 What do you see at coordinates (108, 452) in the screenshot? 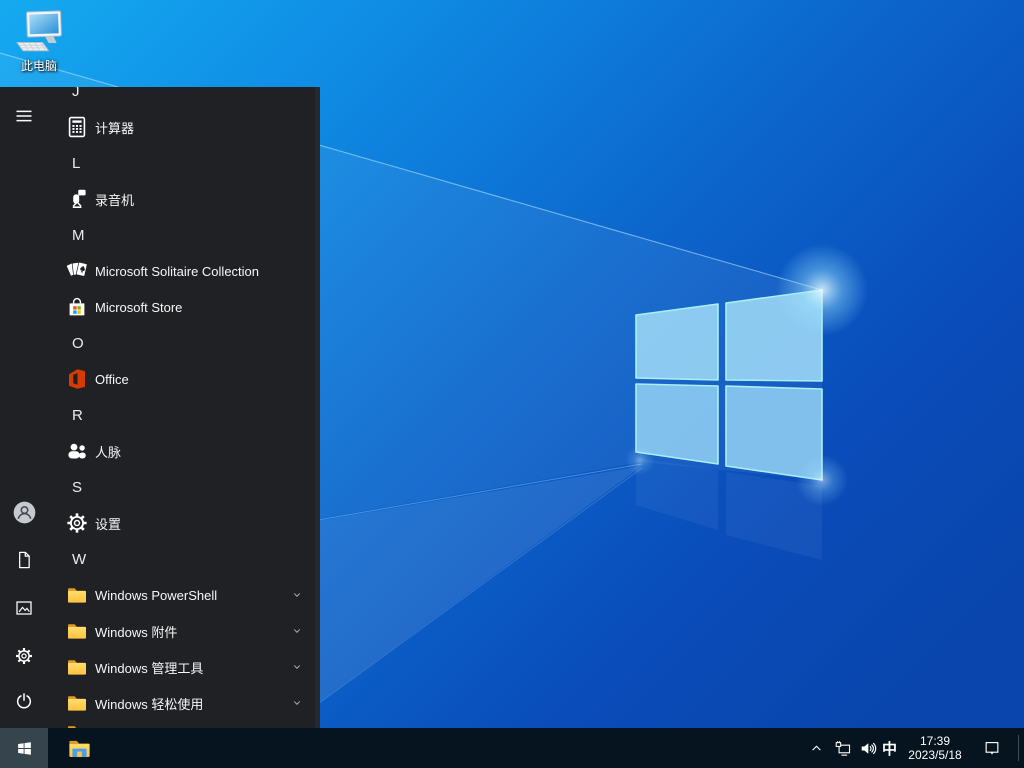
I see `app-label: 人脉` at bounding box center [108, 452].